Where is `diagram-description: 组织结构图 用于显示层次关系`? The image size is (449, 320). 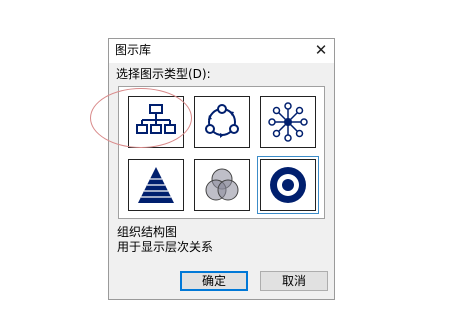
diagram-description: 组织结构图 用于显示层次关系 is located at coordinates (165, 240).